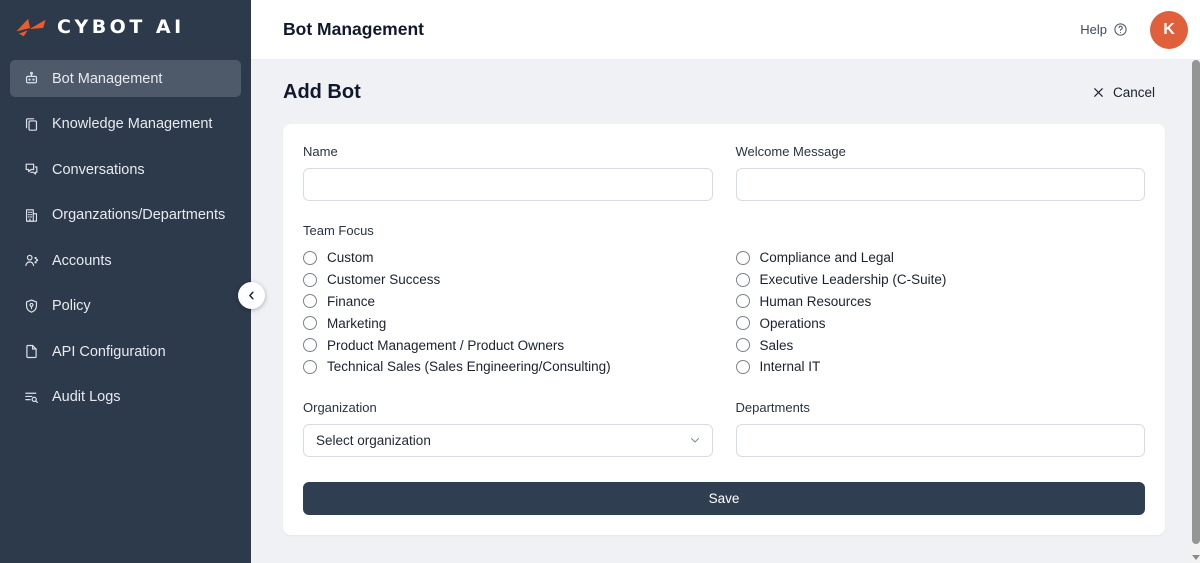 The width and height of the screenshot is (1200, 563). I want to click on help-link: Help, so click(1104, 29).